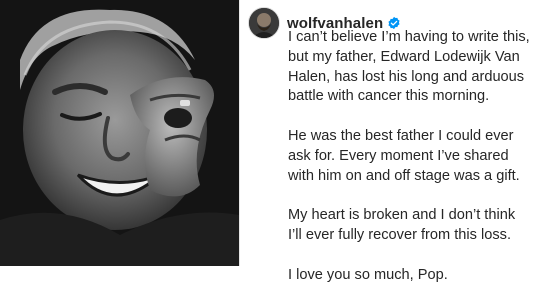 The height and width of the screenshot is (285, 534). I want to click on avatar-image, so click(264, 23).